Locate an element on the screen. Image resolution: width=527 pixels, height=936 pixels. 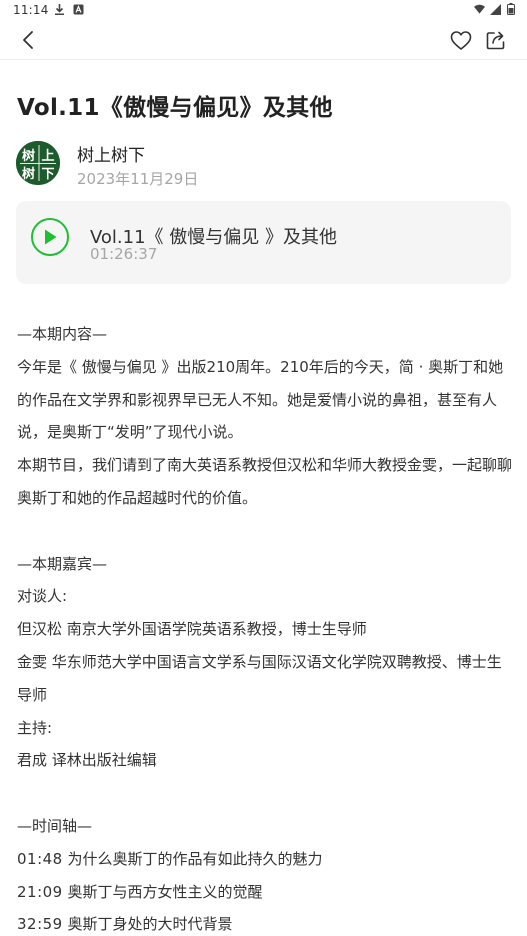
top-nav-bar is located at coordinates (263, 41).